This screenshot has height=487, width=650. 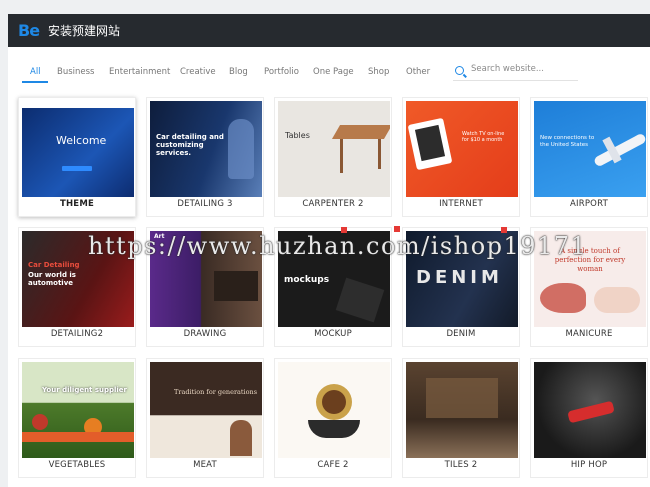 I want to click on tab-entertainment: Entertainment, so click(x=139, y=72).